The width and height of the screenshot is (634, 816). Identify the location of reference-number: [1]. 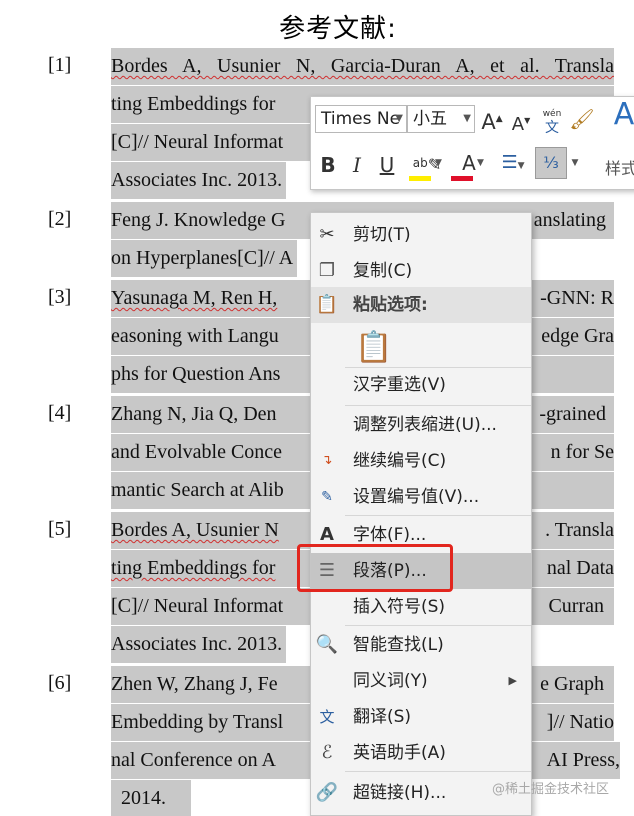
(60, 65).